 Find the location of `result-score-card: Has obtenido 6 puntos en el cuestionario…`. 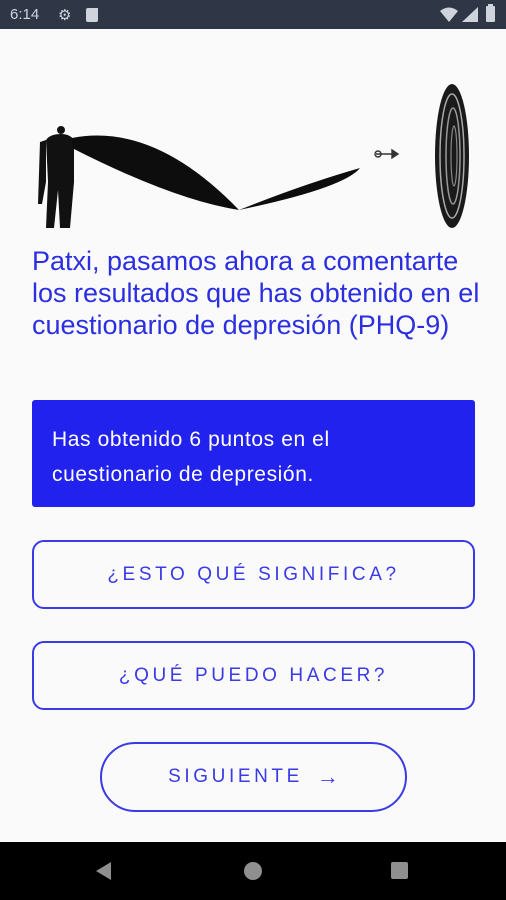

result-score-card: Has obtenido 6 puntos en el cuestionario… is located at coordinates (253, 453).